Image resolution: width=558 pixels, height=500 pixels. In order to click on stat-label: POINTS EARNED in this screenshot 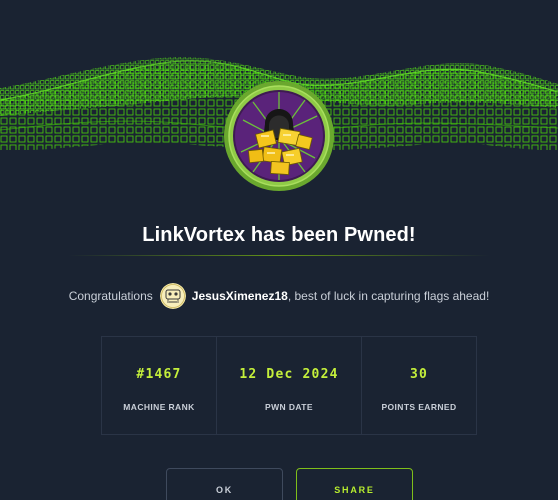, I will do `click(419, 407)`.